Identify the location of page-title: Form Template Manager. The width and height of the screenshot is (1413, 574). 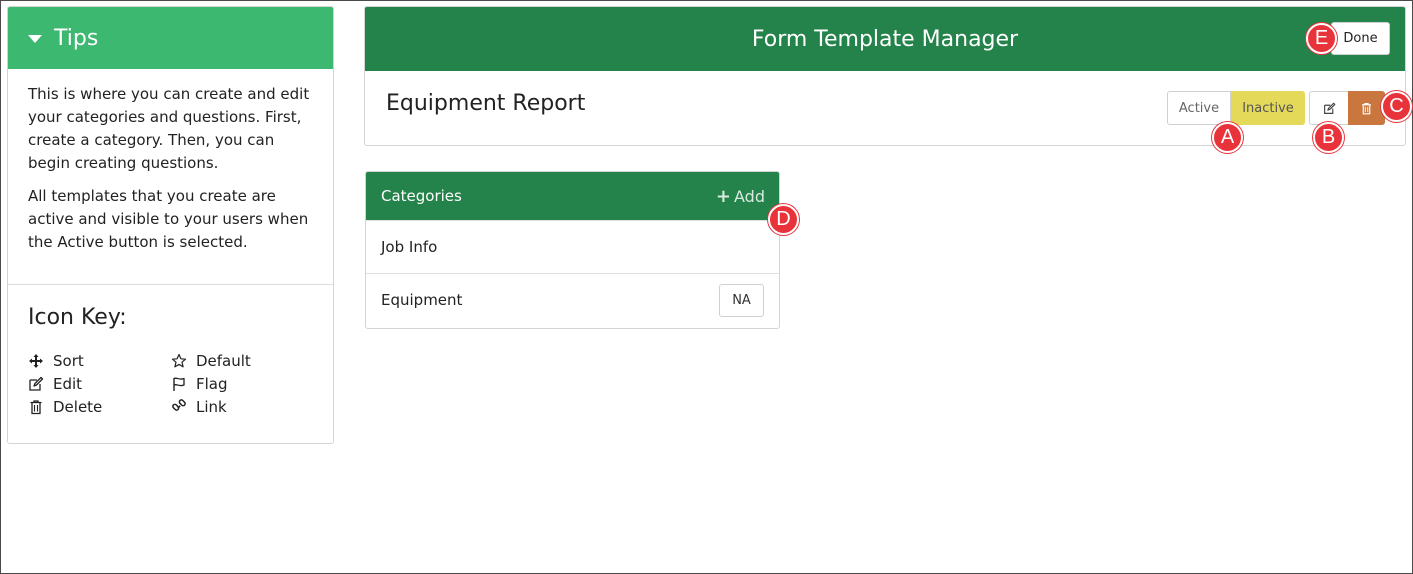
(885, 39).